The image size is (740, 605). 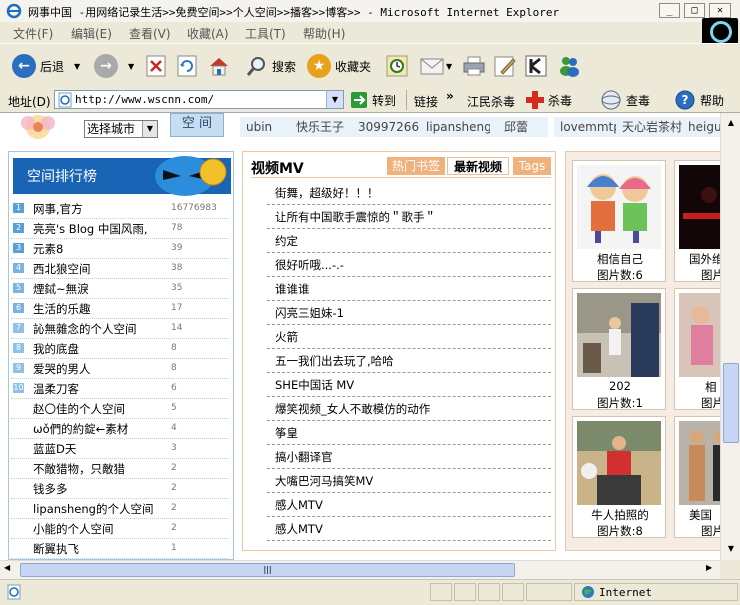 What do you see at coordinates (149, 129) in the screenshot?
I see `city-dropdown-icon: ▼` at bounding box center [149, 129].